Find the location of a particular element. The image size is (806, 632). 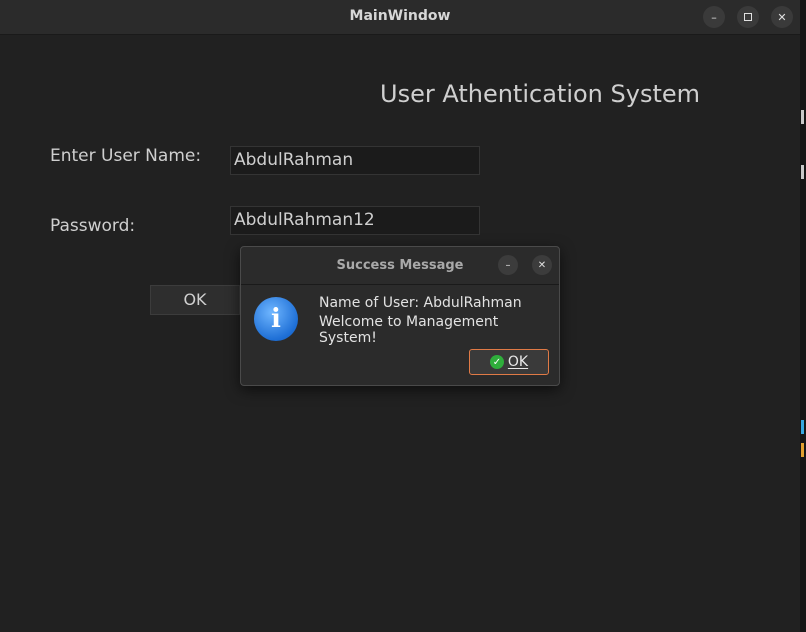

password-field: AbdulRahman12 is located at coordinates (355, 220).